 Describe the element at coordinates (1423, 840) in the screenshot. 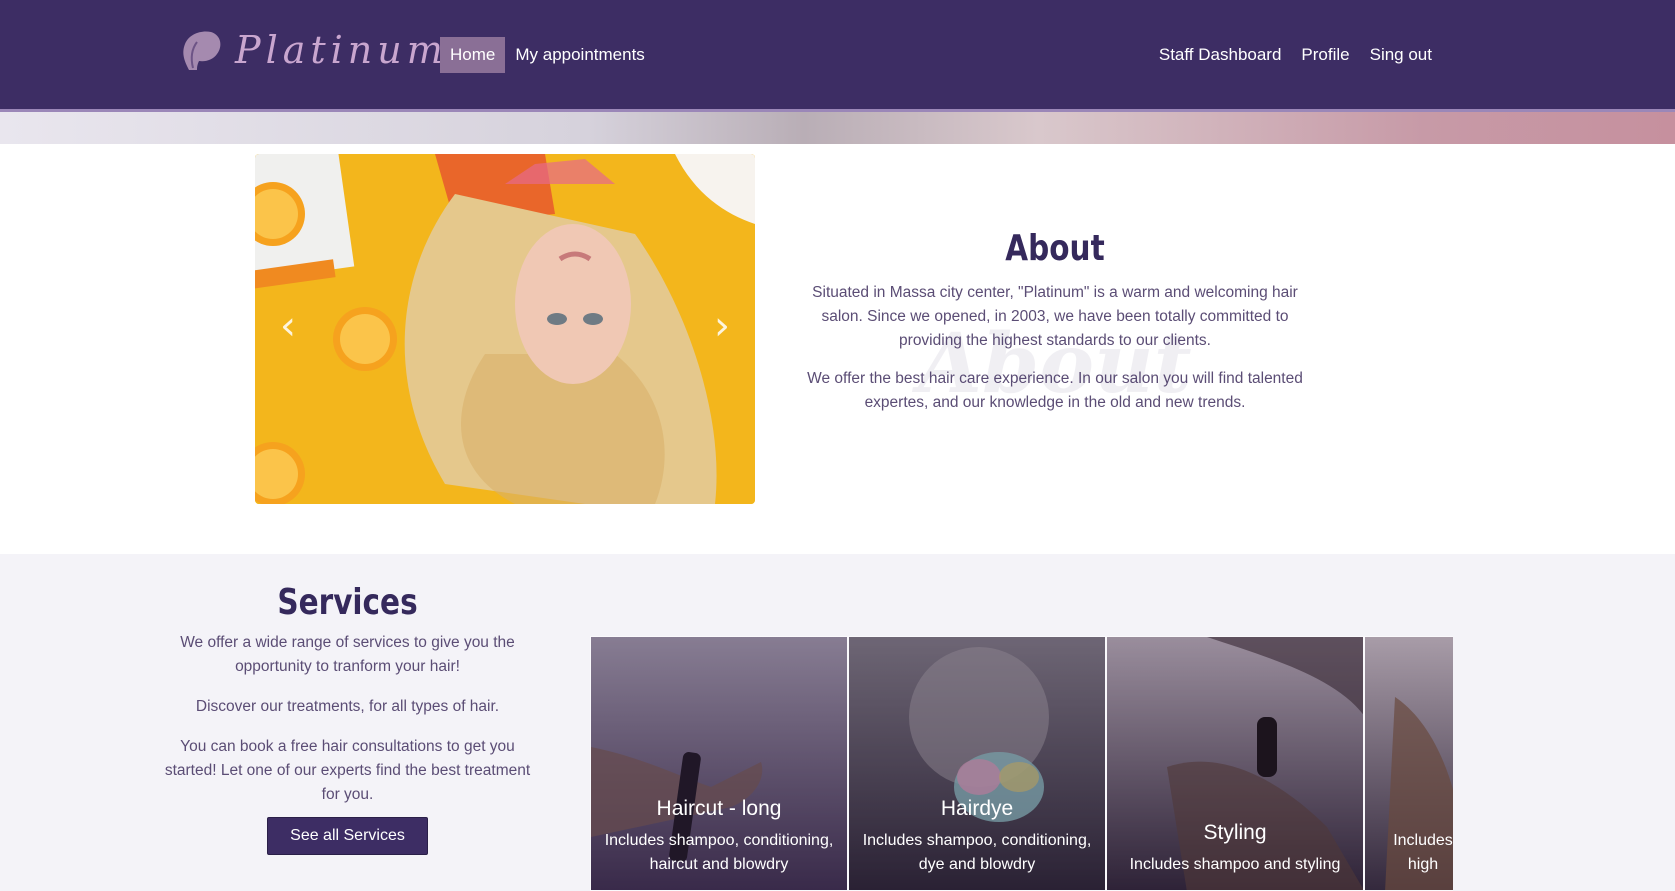

I see `service-card-description: Includes` at that location.